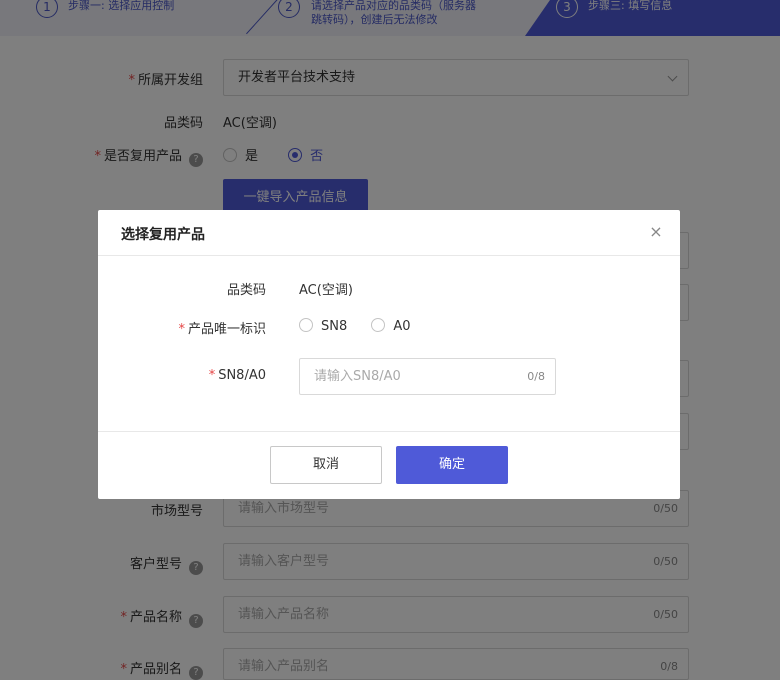 This screenshot has height=680, width=780. What do you see at coordinates (357, 376) in the screenshot?
I see `sn8-a0-placeholder: 请输入SN8/A0` at bounding box center [357, 376].